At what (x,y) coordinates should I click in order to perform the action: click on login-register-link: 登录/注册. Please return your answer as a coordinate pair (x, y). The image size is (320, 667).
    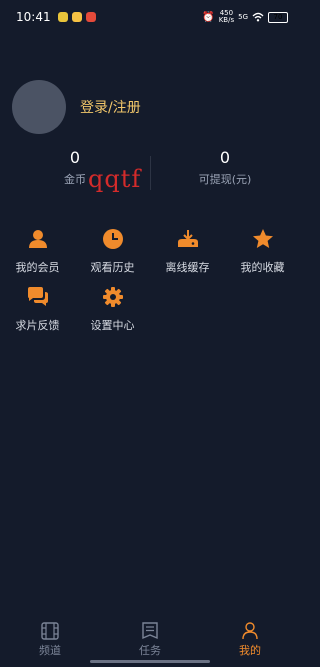
    Looking at the image, I should click on (110, 107).